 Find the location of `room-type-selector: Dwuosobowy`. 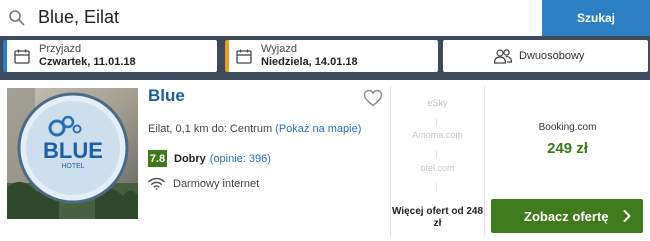

room-type-selector: Dwuosobowy is located at coordinates (545, 56).